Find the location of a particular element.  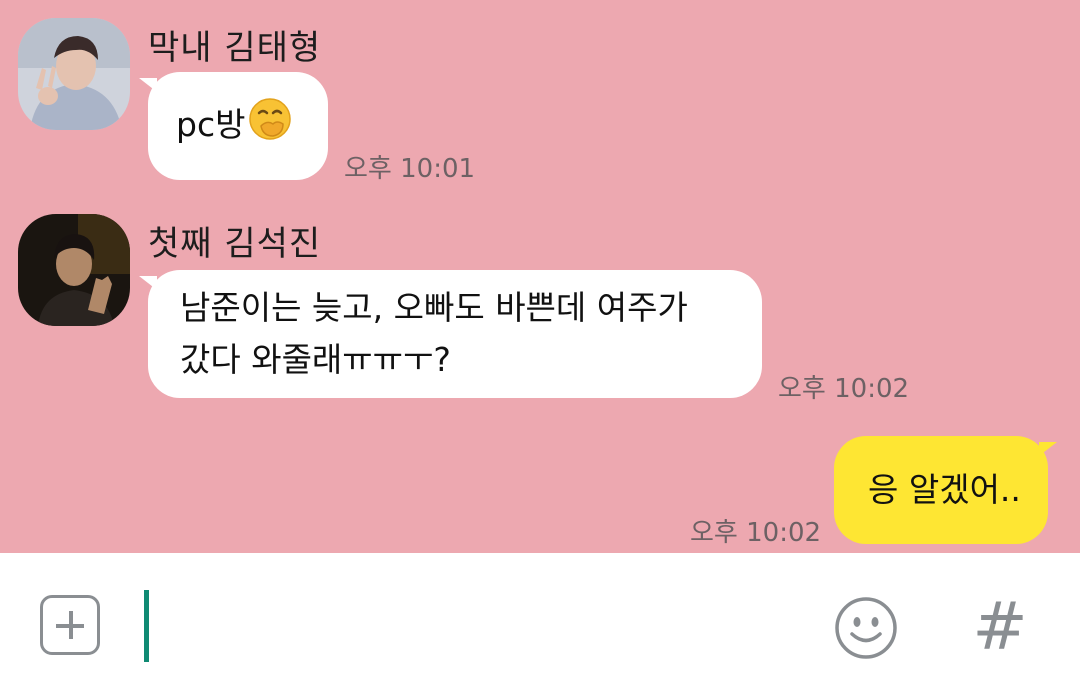

message-text: 응 알겠어.. is located at coordinates (944, 489).